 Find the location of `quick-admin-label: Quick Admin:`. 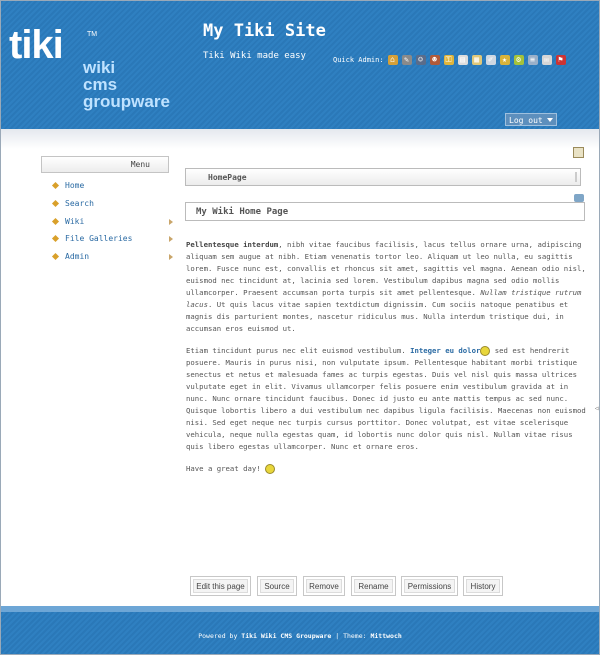

quick-admin-label: Quick Admin: is located at coordinates (358, 60).